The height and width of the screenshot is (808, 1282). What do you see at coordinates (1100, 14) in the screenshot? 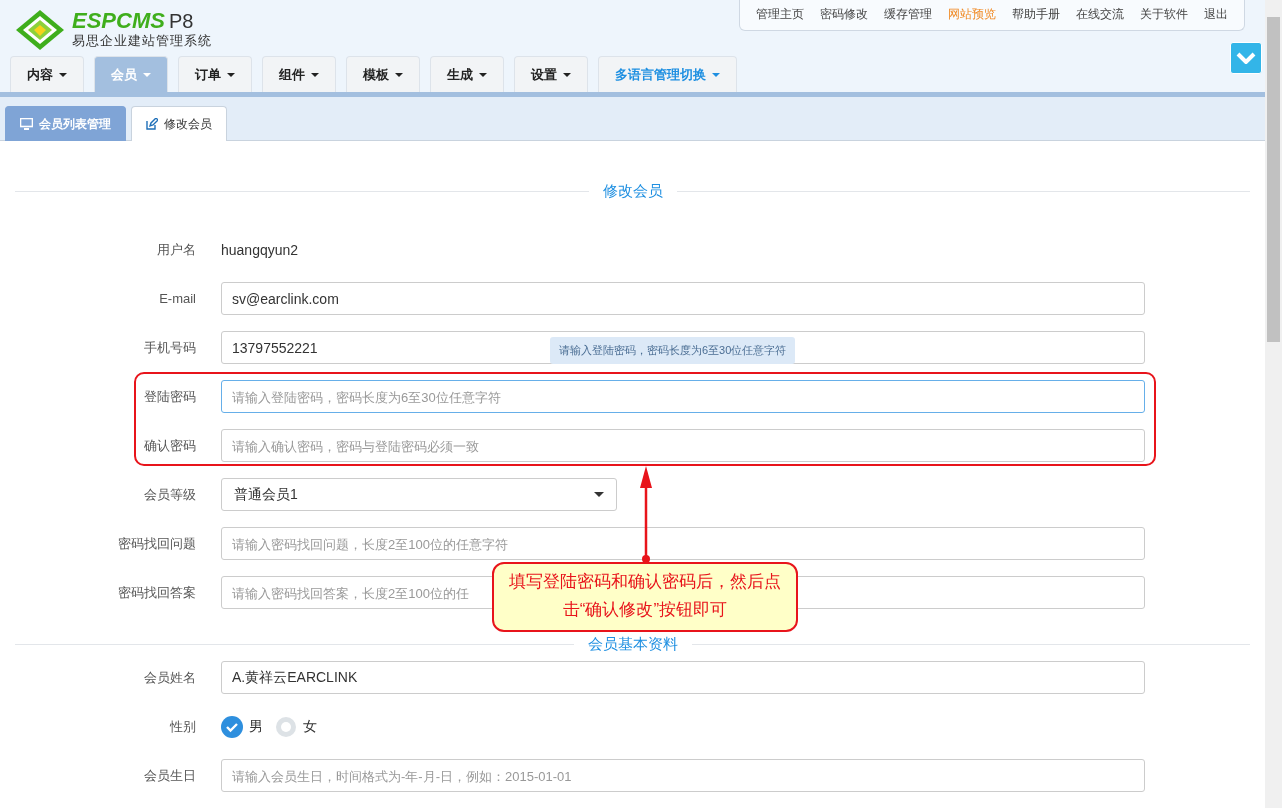
I see `top-link: 在线交流` at bounding box center [1100, 14].